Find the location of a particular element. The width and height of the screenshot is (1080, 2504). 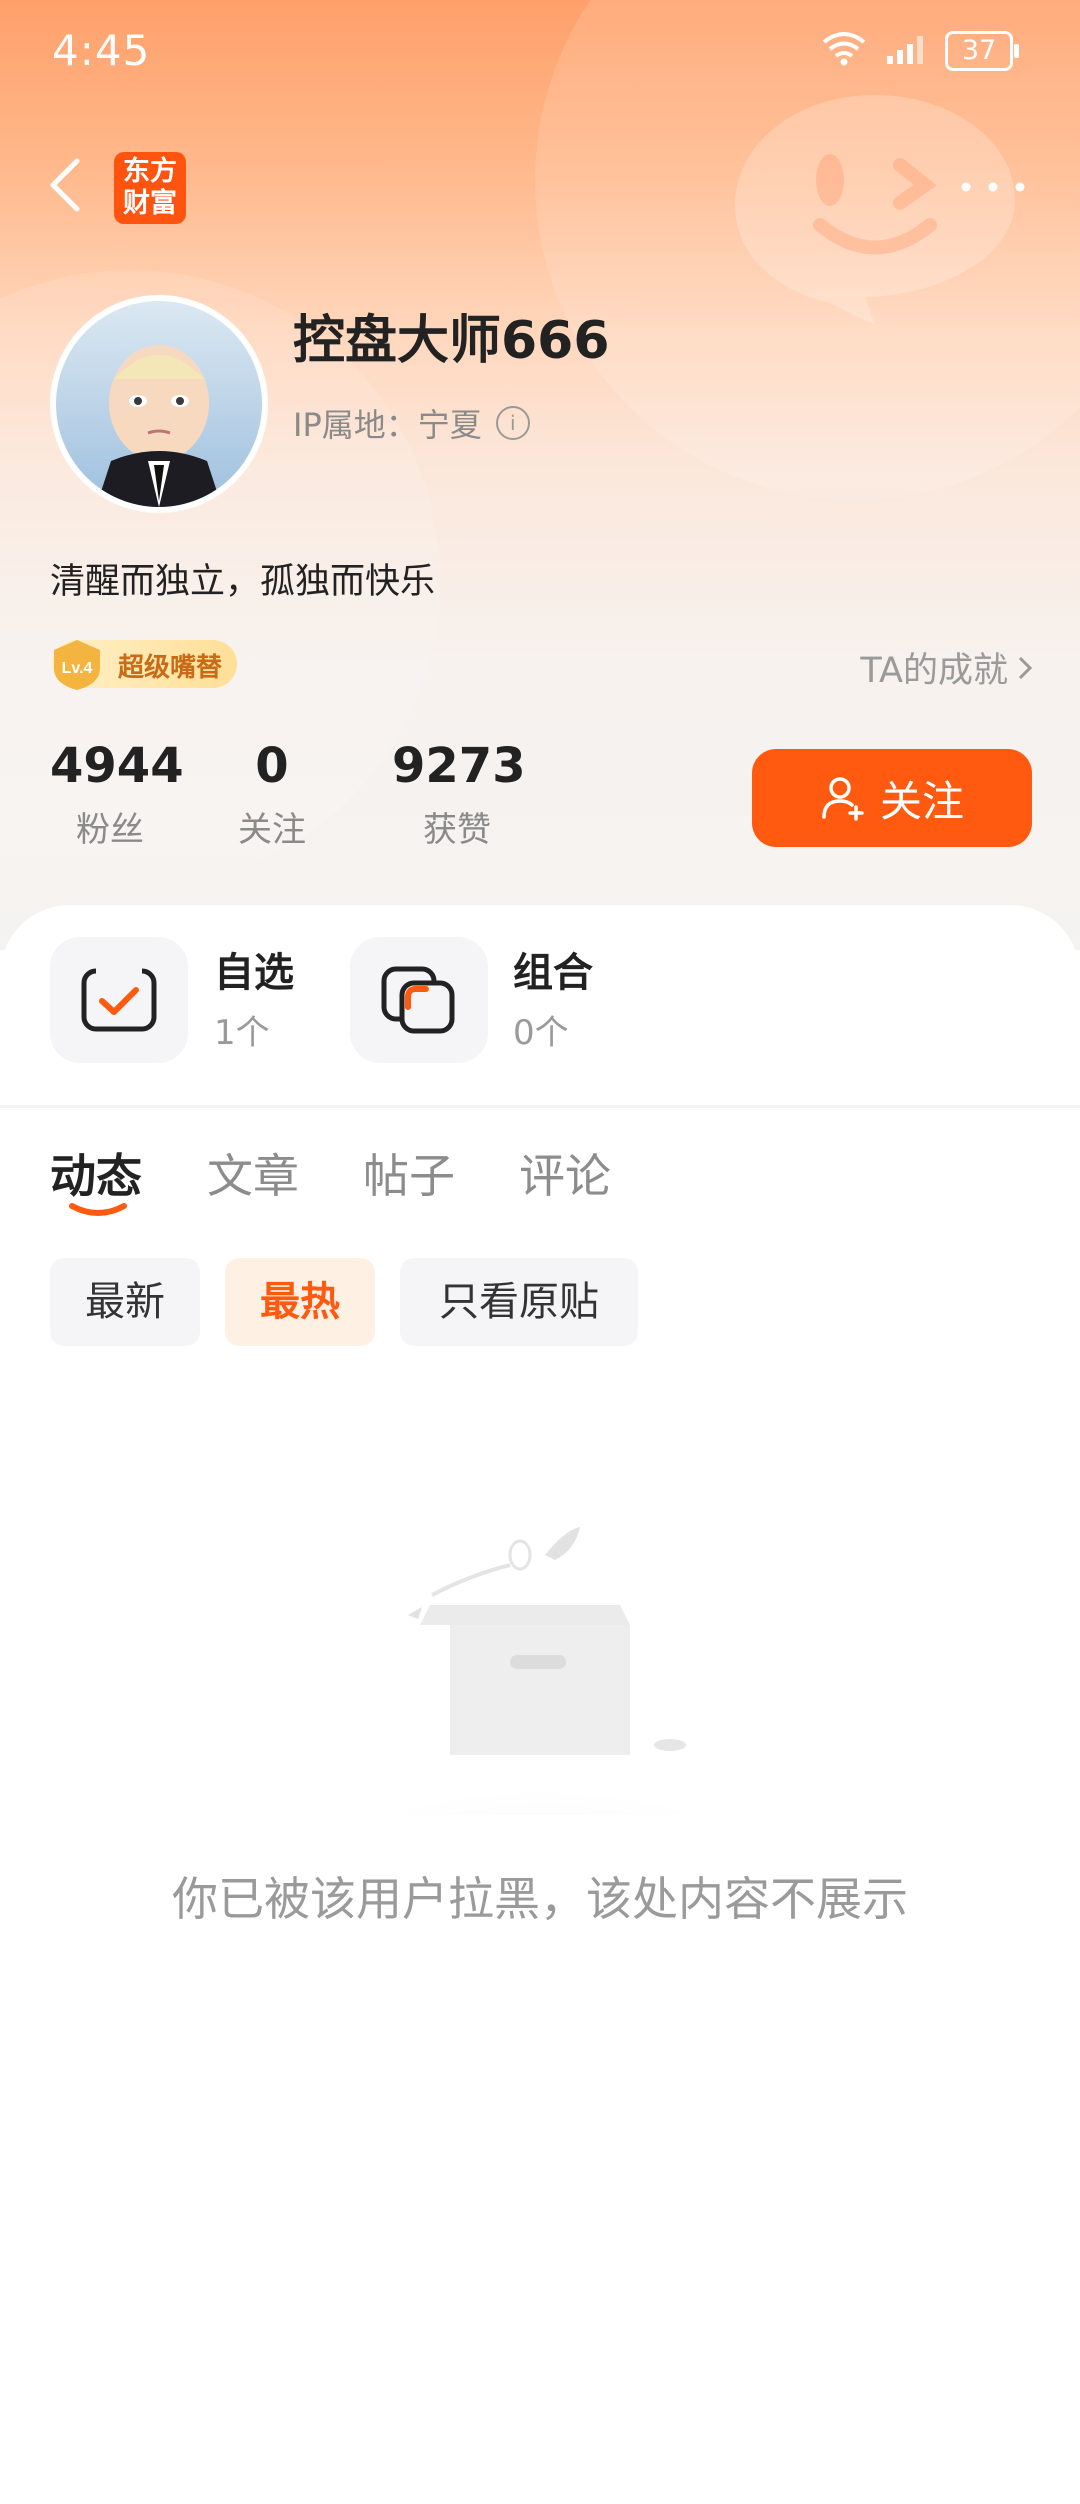

stat-label: 粉丝 is located at coordinates (110, 830).